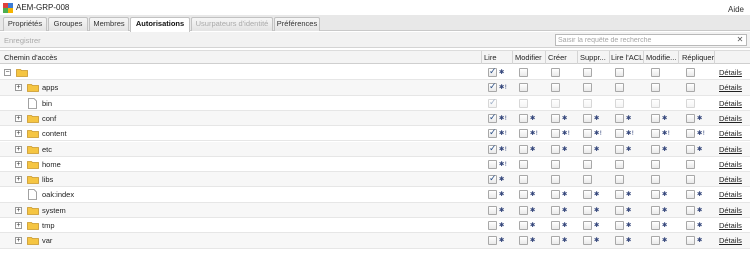  Describe the element at coordinates (528, 57) in the screenshot. I see `column-header-modify: Modifier` at that location.